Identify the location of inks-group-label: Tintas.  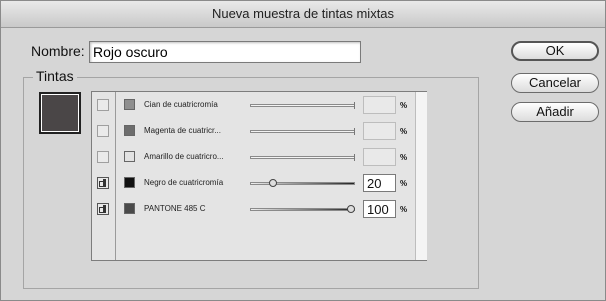
(55, 76).